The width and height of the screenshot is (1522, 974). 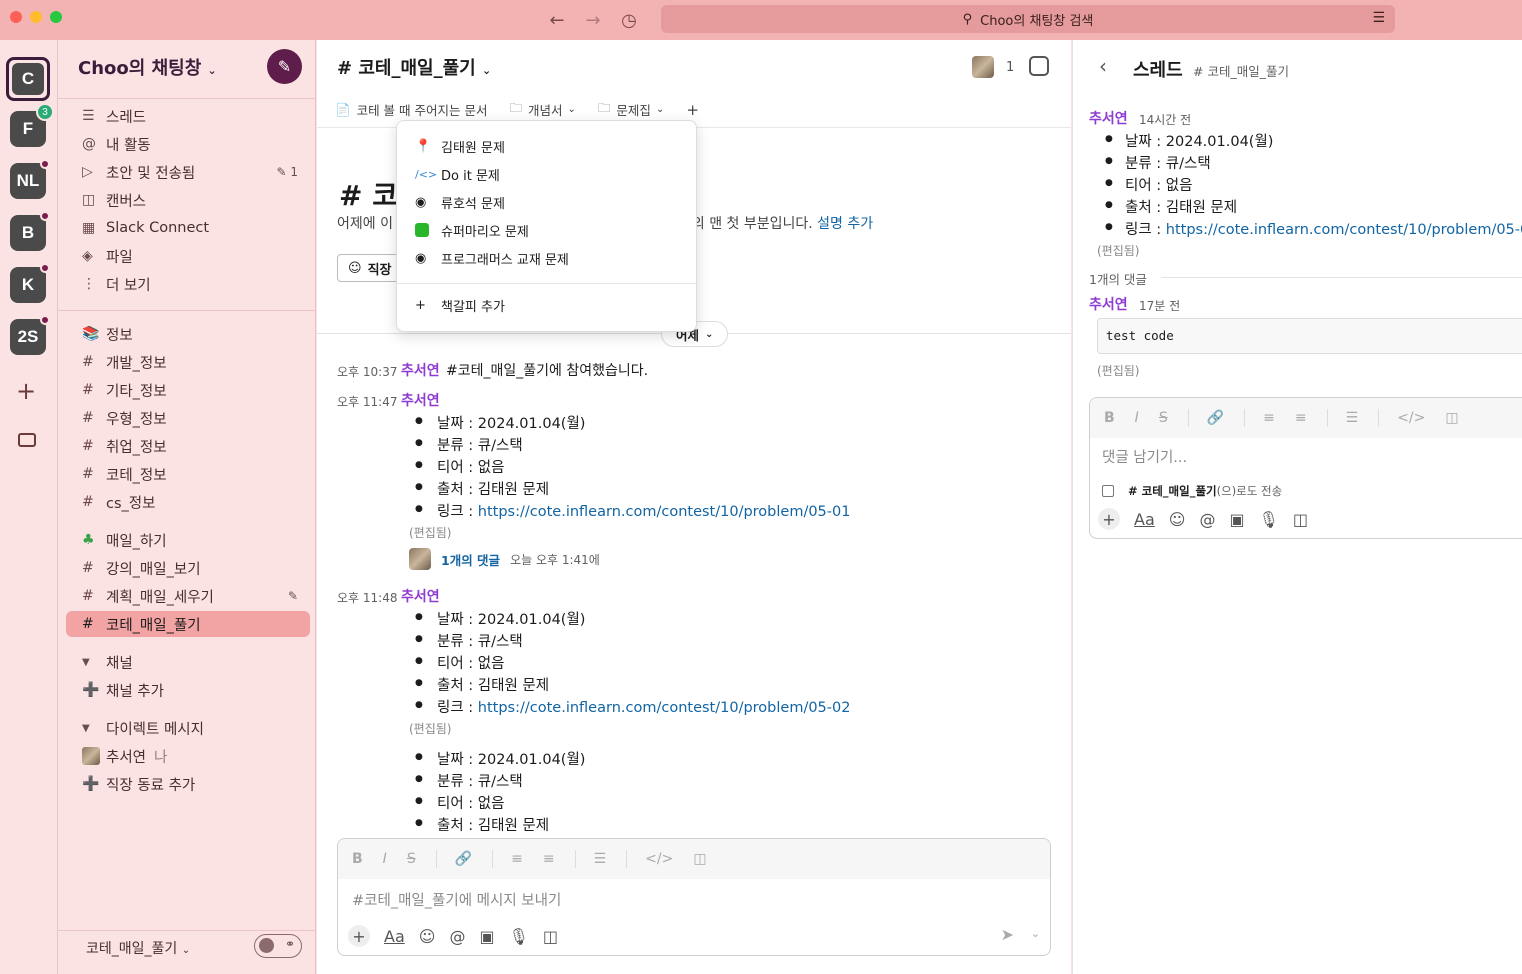 I want to click on reply-count: 1개의 댓글, so click(x=470, y=559).